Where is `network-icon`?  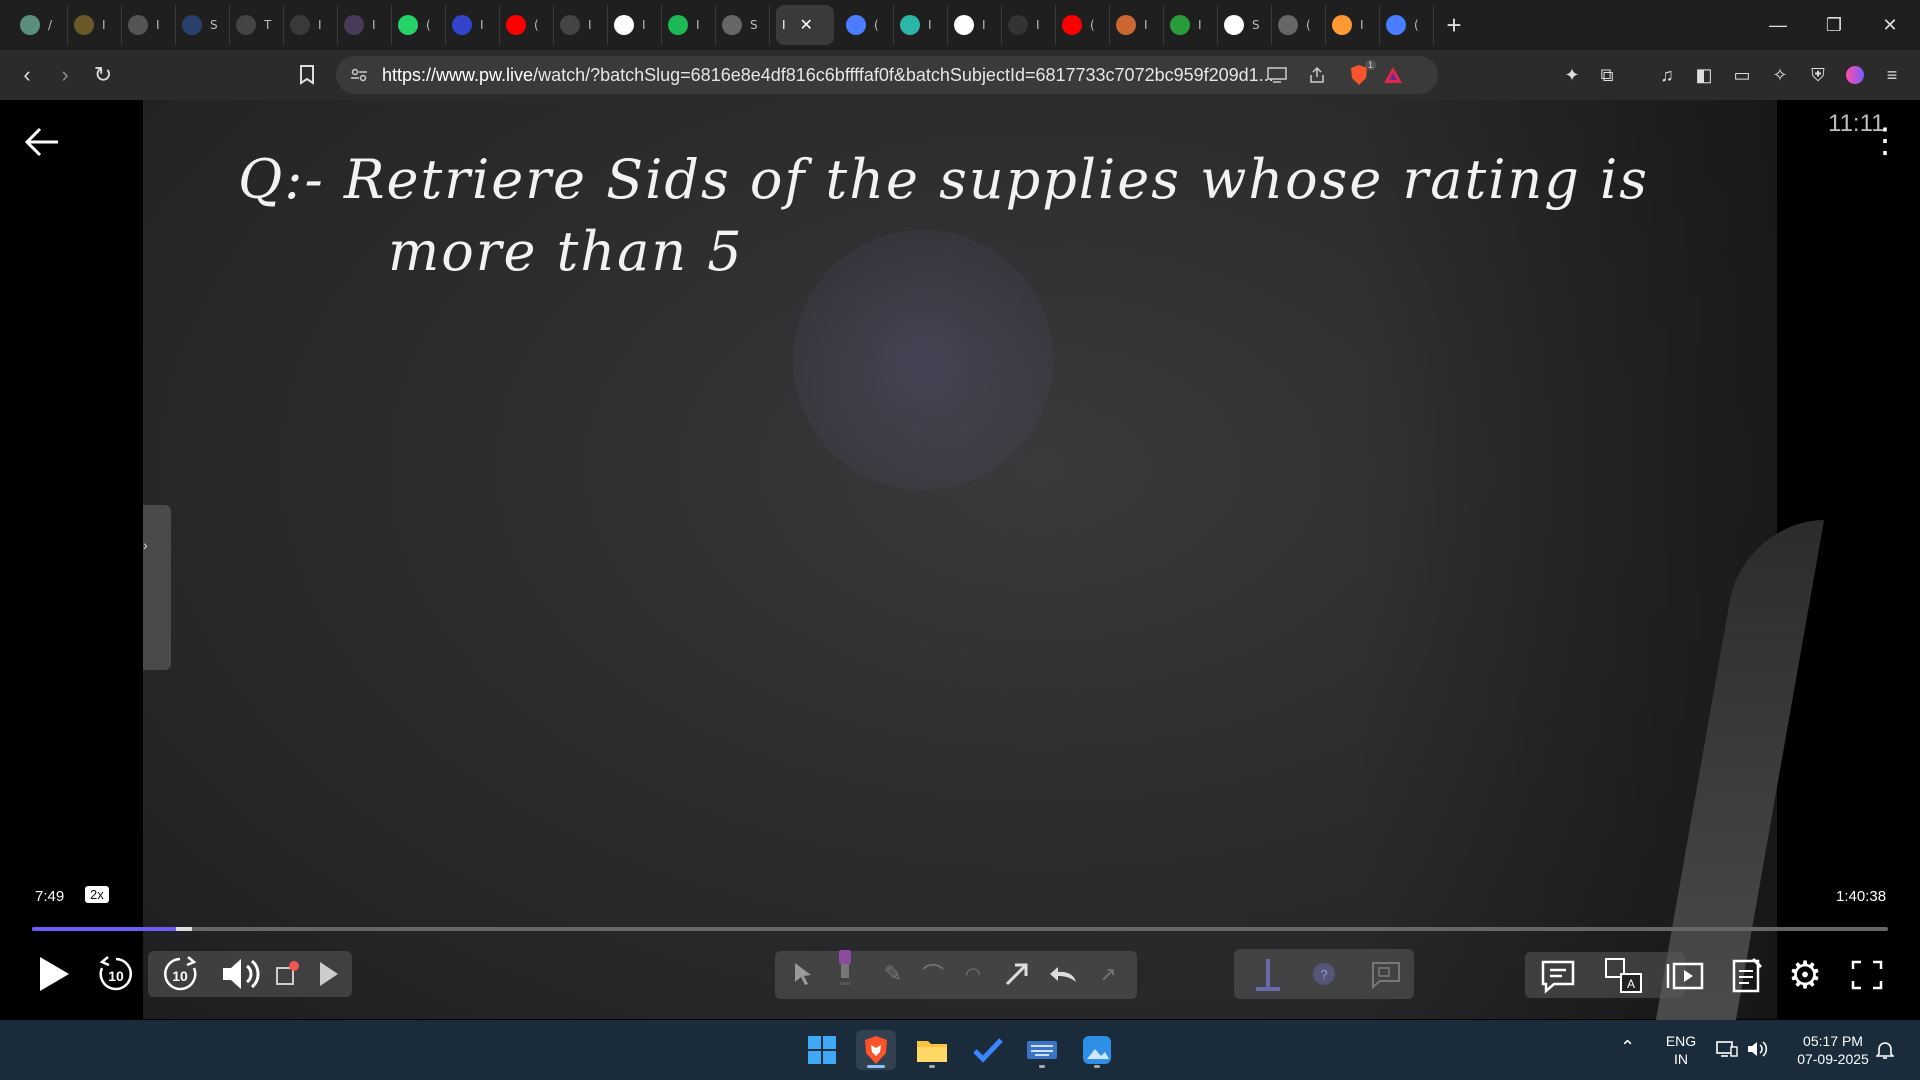
network-icon is located at coordinates (1727, 1051).